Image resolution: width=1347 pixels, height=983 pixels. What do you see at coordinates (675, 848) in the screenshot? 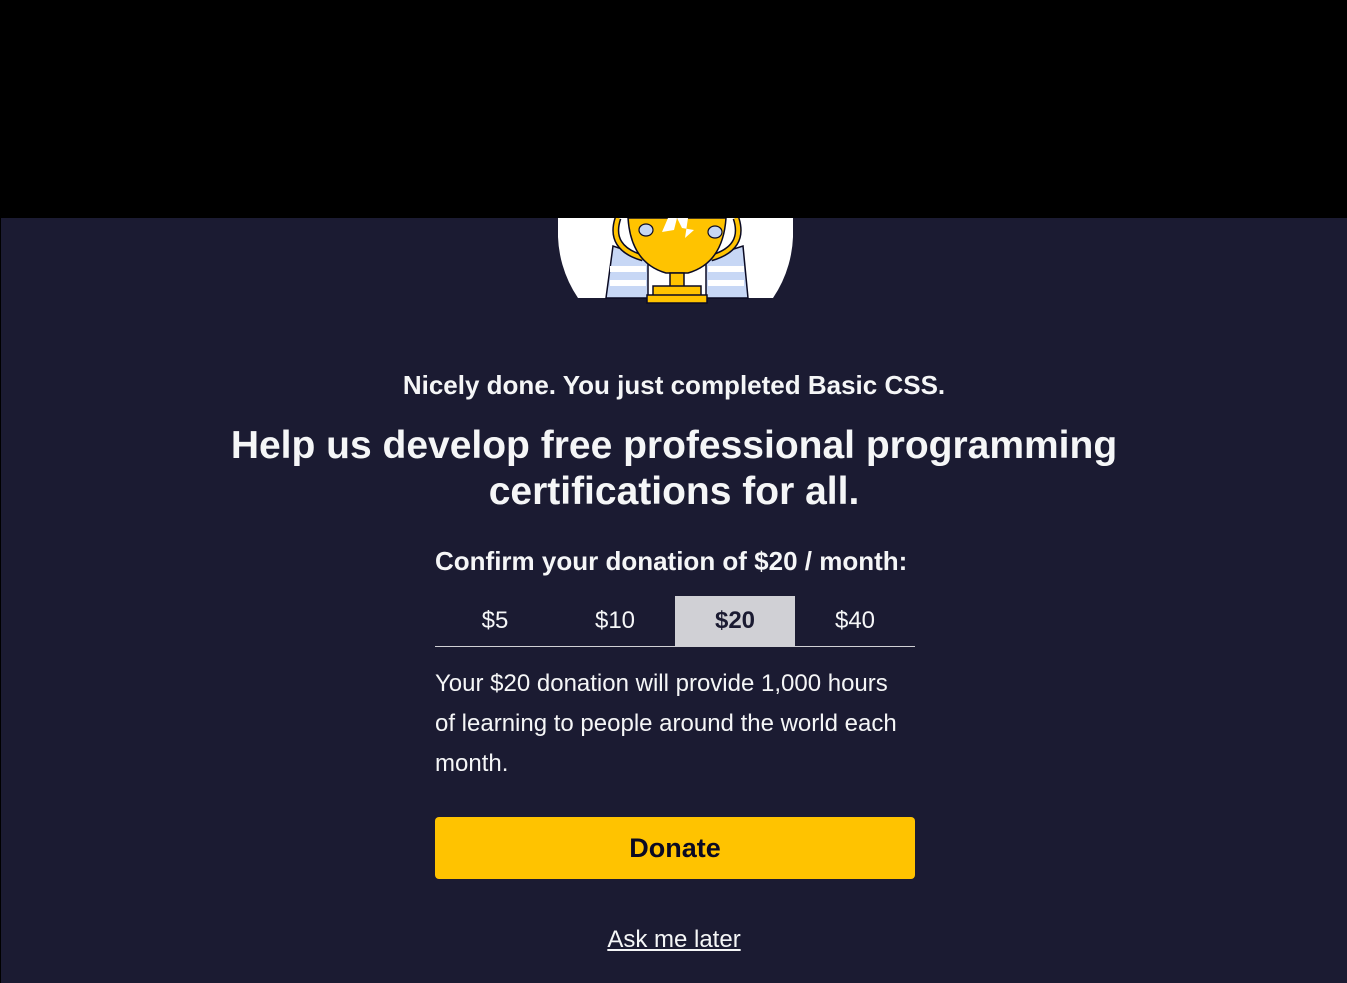
I see `donate-button: Donate` at bounding box center [675, 848].